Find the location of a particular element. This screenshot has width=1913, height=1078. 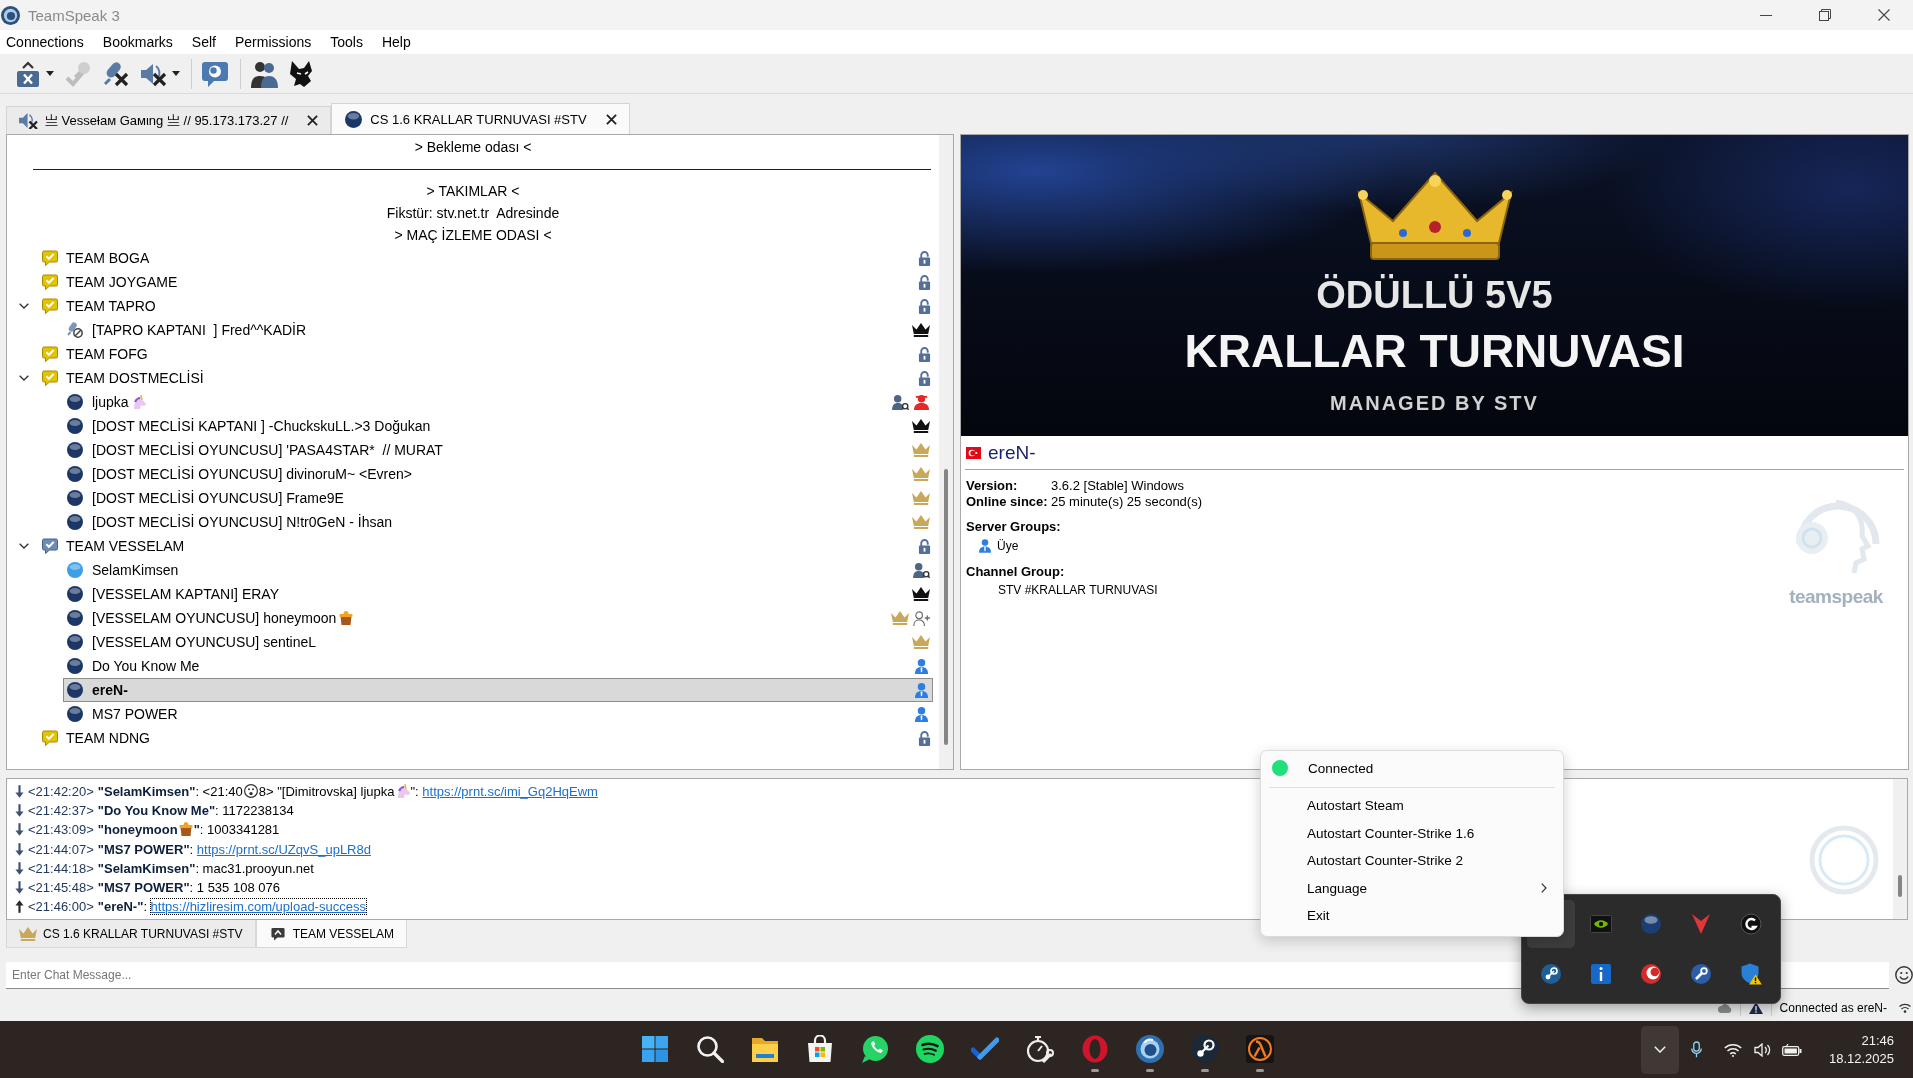

banner-subtitle: KRALLAR TURNUVASI is located at coordinates (1434, 351).